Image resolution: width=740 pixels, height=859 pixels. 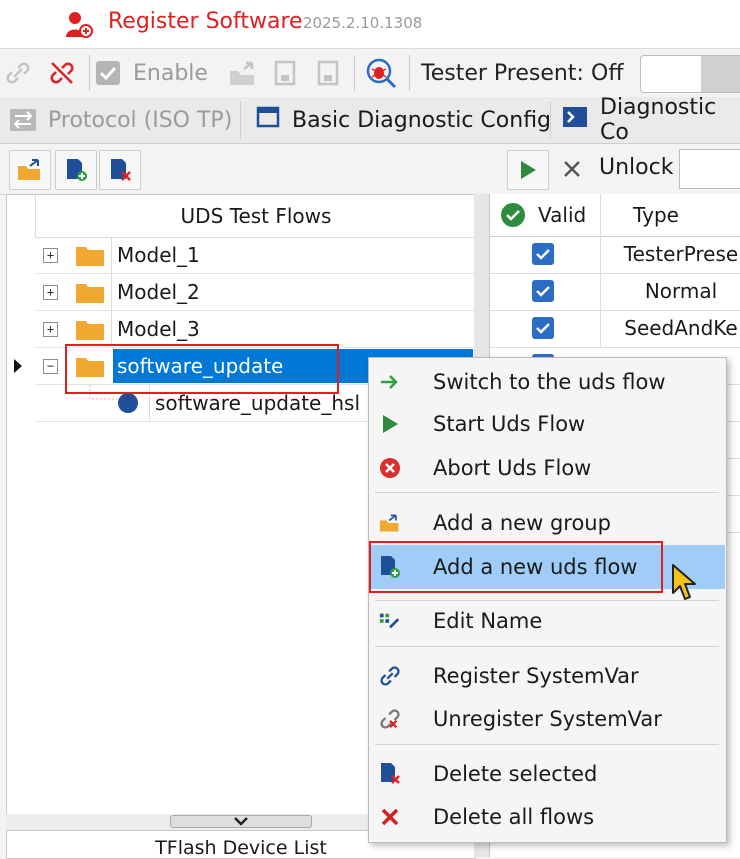 I want to click on menu-item-label: Add a new uds flow, so click(x=535, y=567).